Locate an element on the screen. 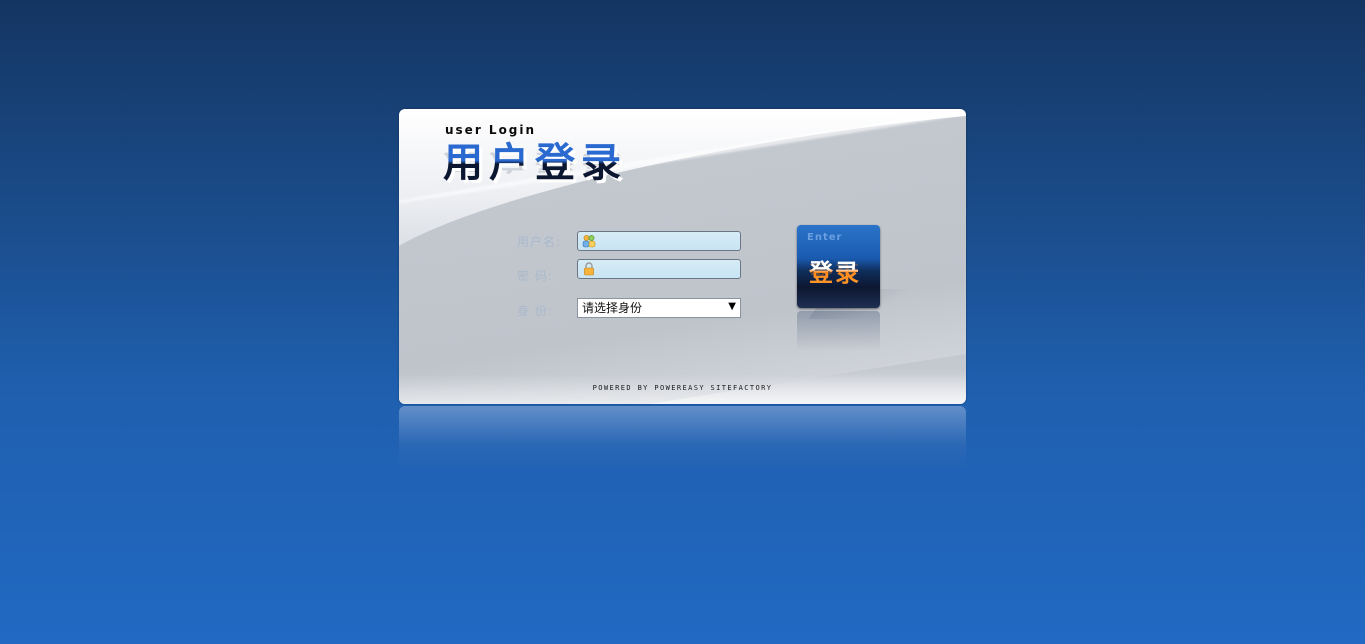 The width and height of the screenshot is (1365, 644). login-button: Enter 登录 登录 is located at coordinates (838, 266).